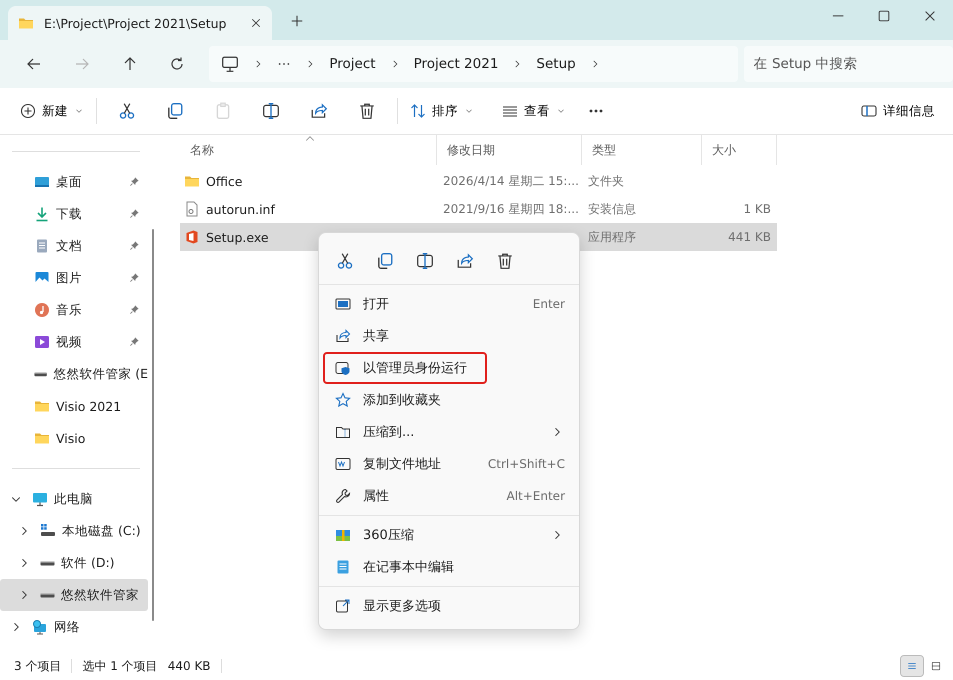 This screenshot has width=953, height=680. What do you see at coordinates (42, 278) in the screenshot?
I see `picture-icon` at bounding box center [42, 278].